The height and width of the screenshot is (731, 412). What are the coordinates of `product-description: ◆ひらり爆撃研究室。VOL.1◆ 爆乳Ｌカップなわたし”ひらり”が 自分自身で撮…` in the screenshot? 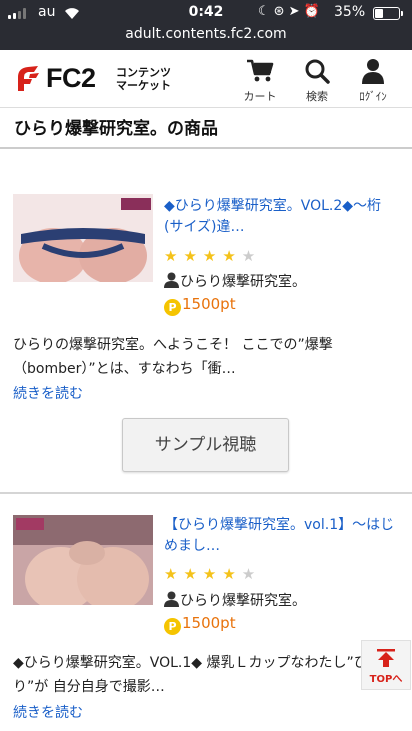 It's located at (197, 675).